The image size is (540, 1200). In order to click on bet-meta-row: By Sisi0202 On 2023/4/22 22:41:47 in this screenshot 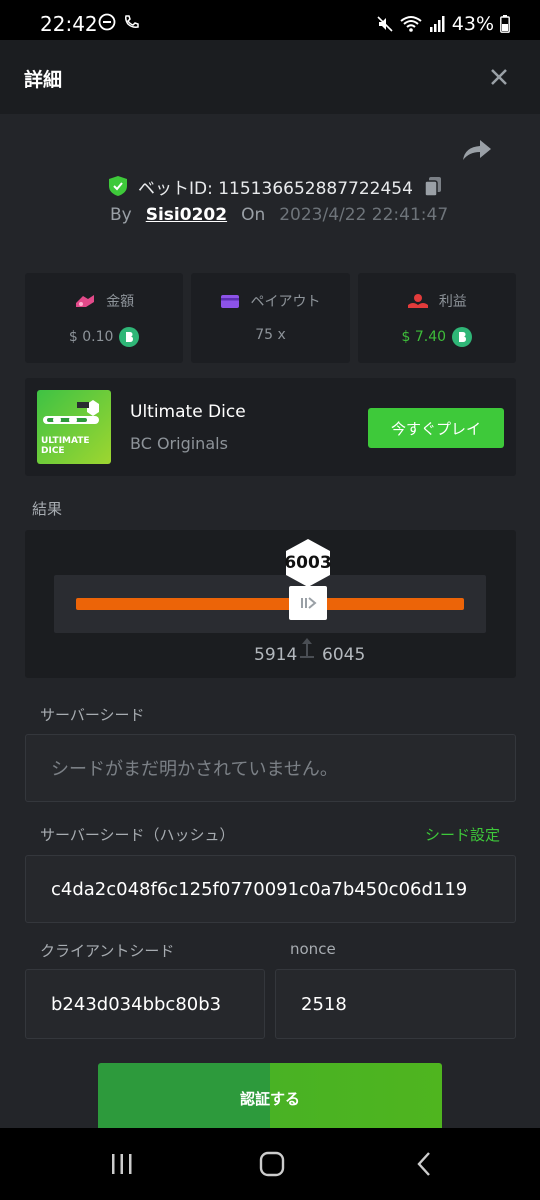, I will do `click(279, 215)`.